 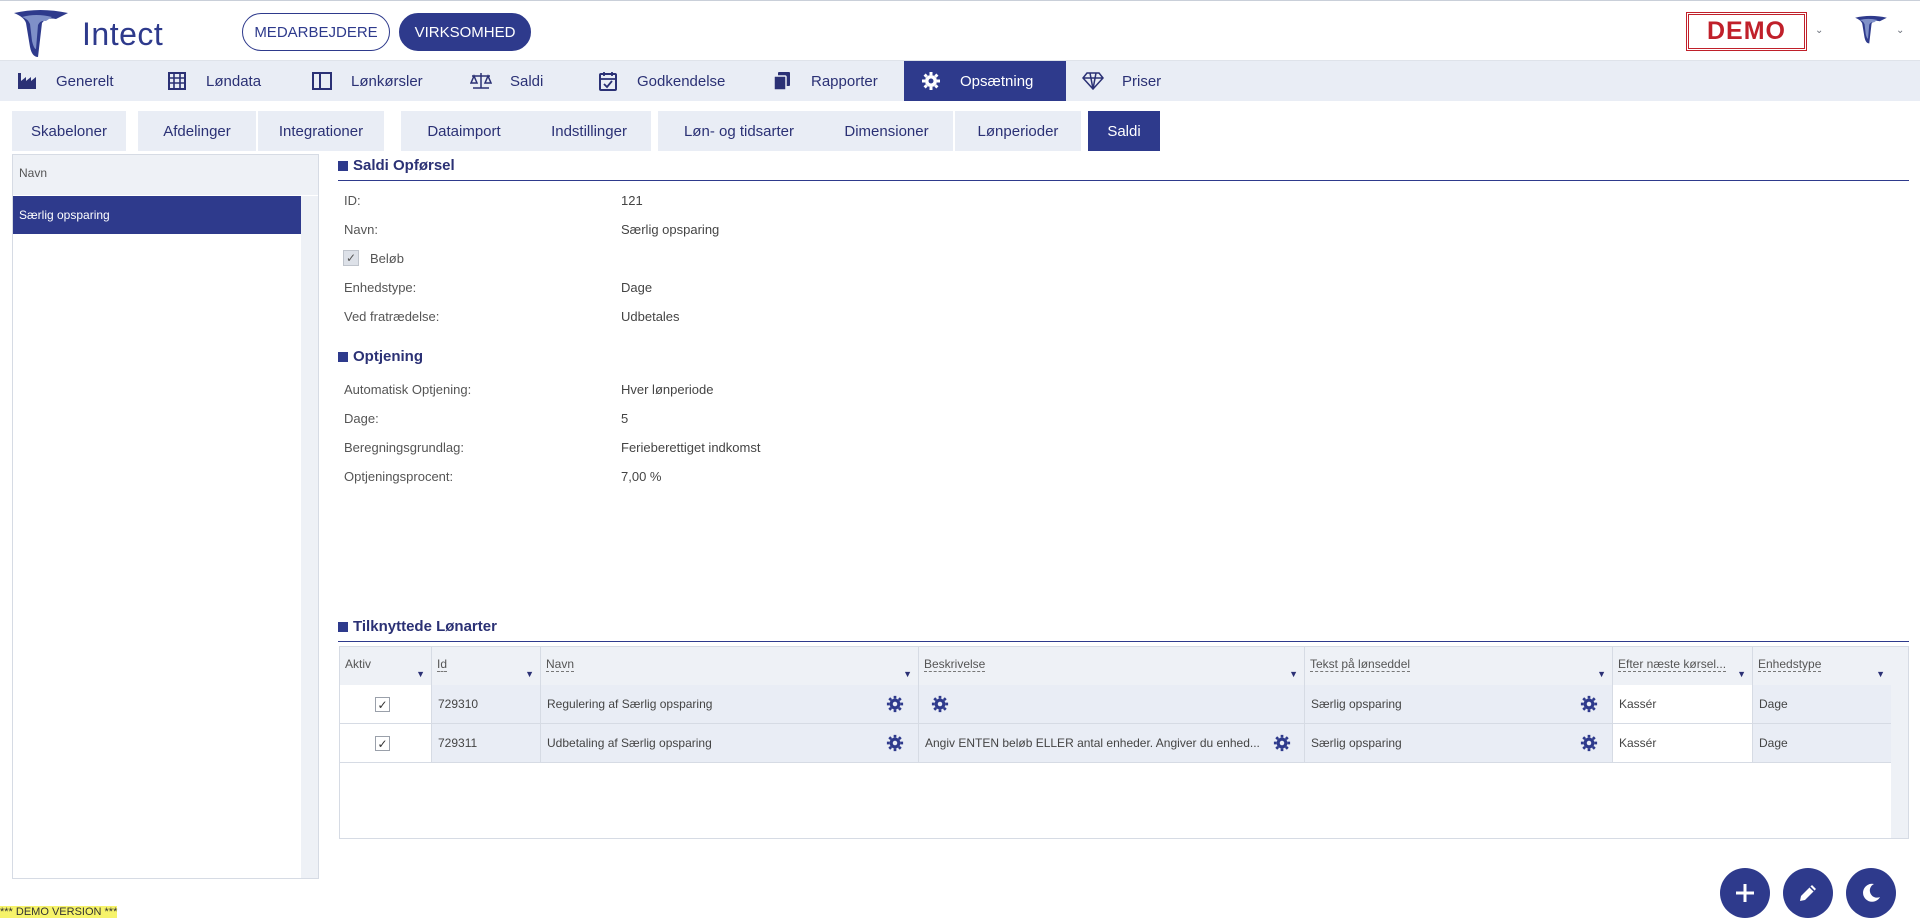 What do you see at coordinates (1871, 893) in the screenshot?
I see `theme-toggle-button` at bounding box center [1871, 893].